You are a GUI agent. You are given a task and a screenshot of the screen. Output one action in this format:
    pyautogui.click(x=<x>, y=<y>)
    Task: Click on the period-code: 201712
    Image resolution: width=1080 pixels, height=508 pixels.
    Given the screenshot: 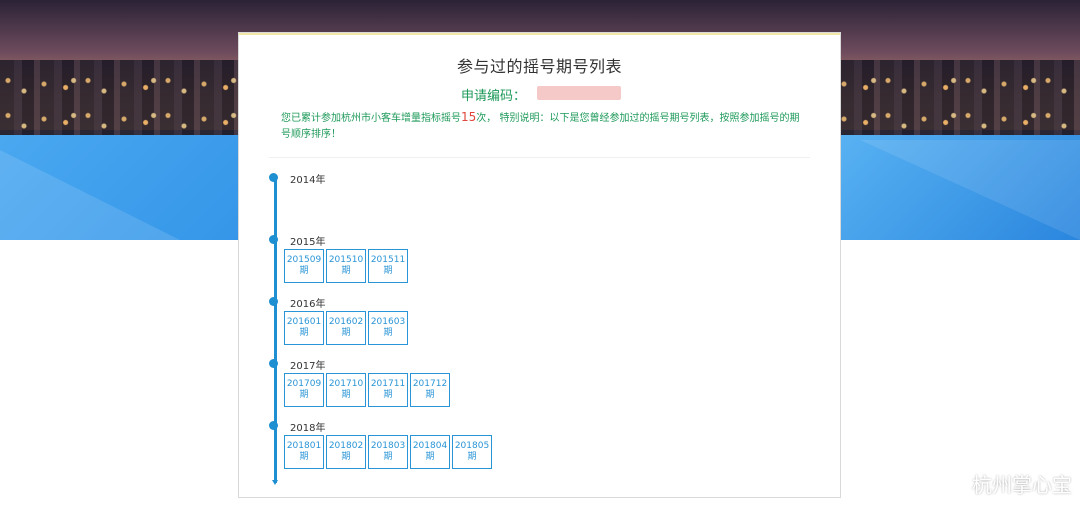 What is the action you would take?
    pyautogui.click(x=430, y=384)
    